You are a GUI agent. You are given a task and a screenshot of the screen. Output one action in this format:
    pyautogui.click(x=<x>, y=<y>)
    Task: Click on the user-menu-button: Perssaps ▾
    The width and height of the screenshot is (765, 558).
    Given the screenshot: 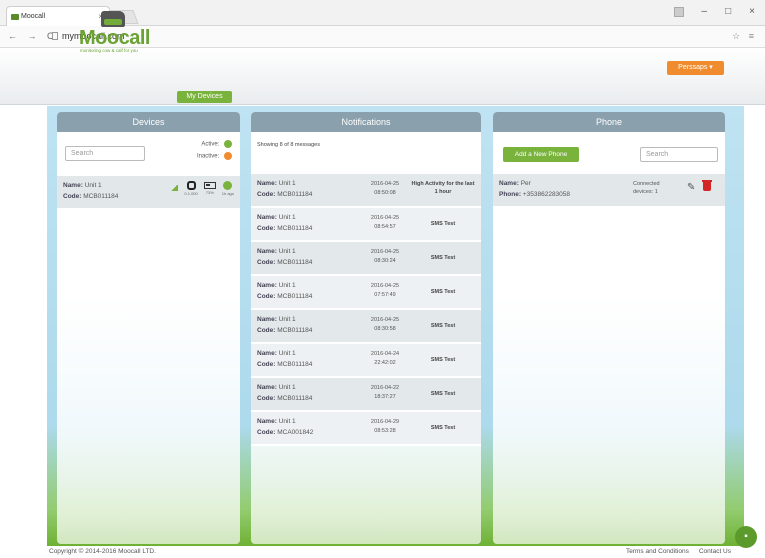 What is the action you would take?
    pyautogui.click(x=695, y=68)
    